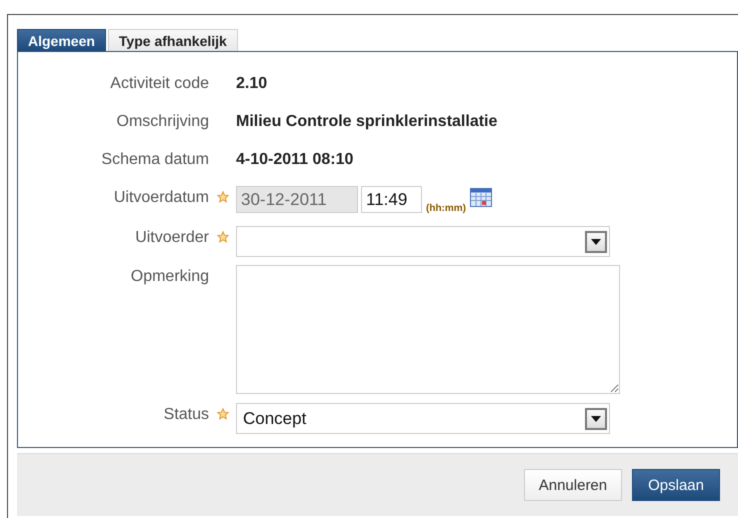 The width and height of the screenshot is (738, 518). What do you see at coordinates (367, 122) in the screenshot?
I see `field-value: Milieu Controle sprinklerinstallatie` at bounding box center [367, 122].